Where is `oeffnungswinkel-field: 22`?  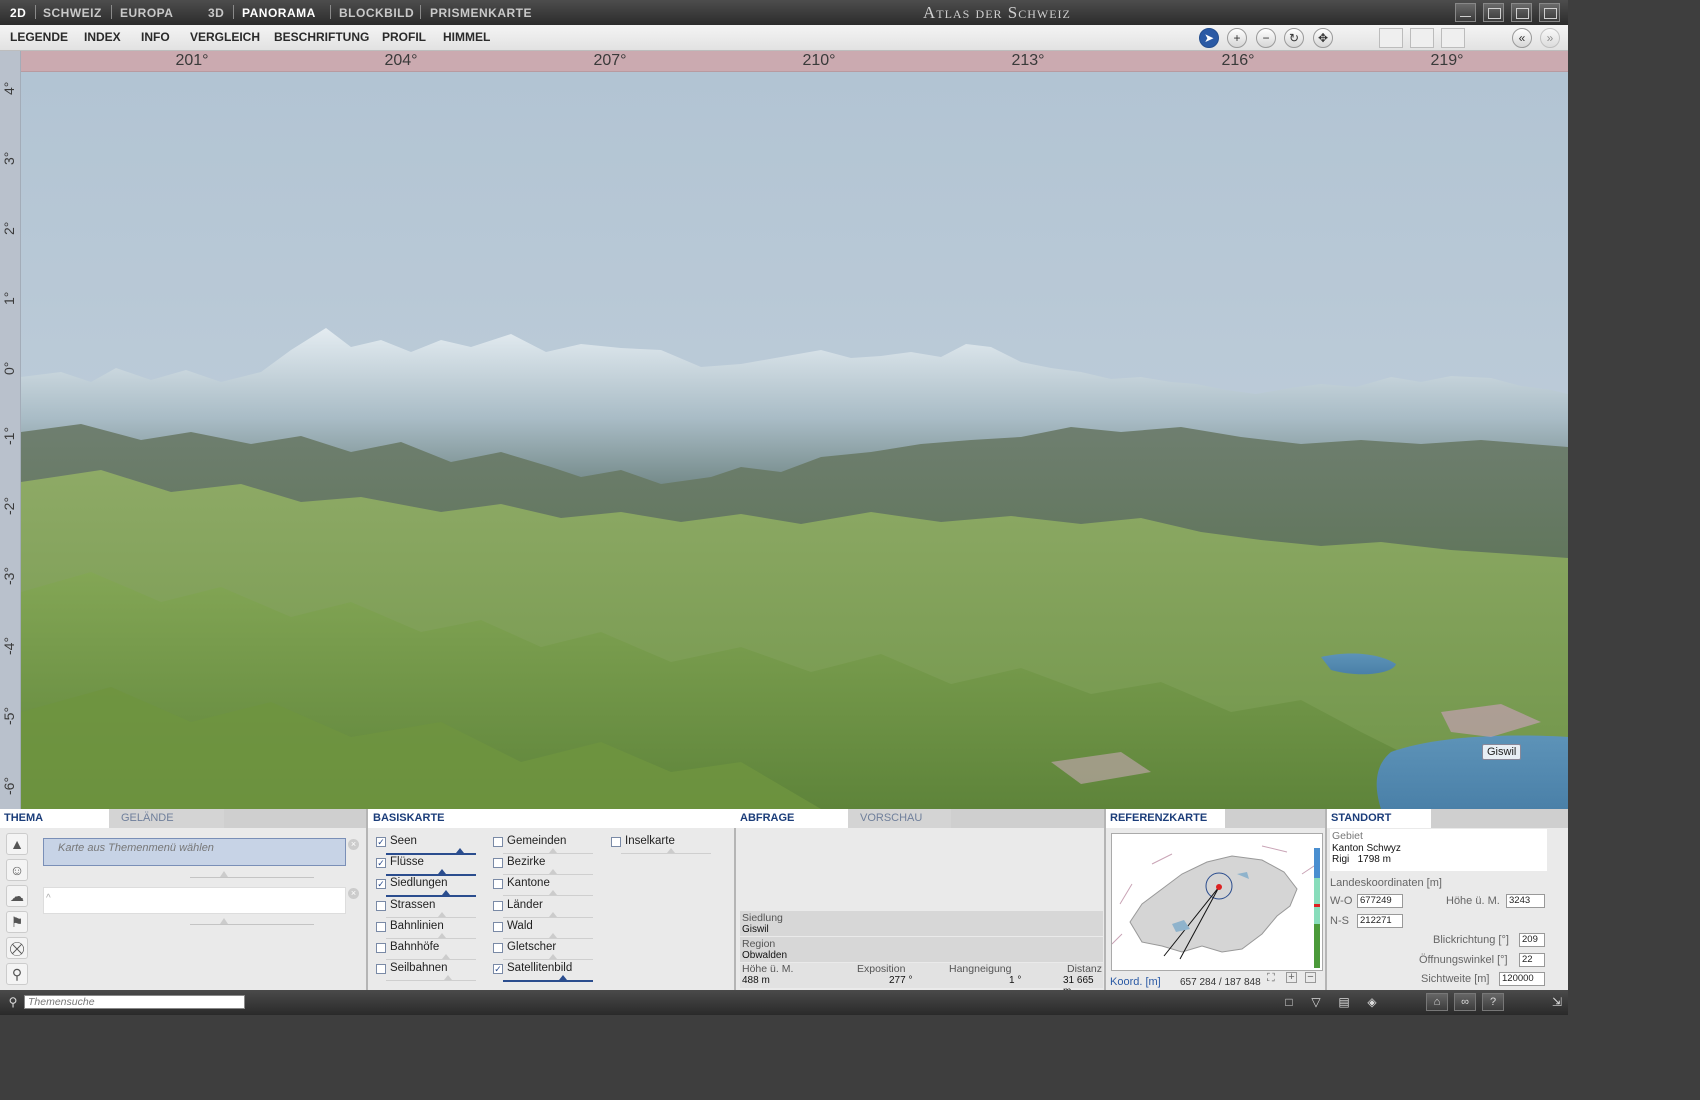 oeffnungswinkel-field: 22 is located at coordinates (1532, 960).